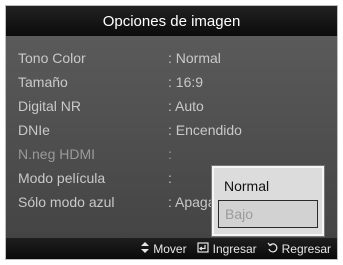 The width and height of the screenshot is (343, 265). Describe the element at coordinates (170, 154) in the screenshot. I see `menu-item-value: :` at that location.